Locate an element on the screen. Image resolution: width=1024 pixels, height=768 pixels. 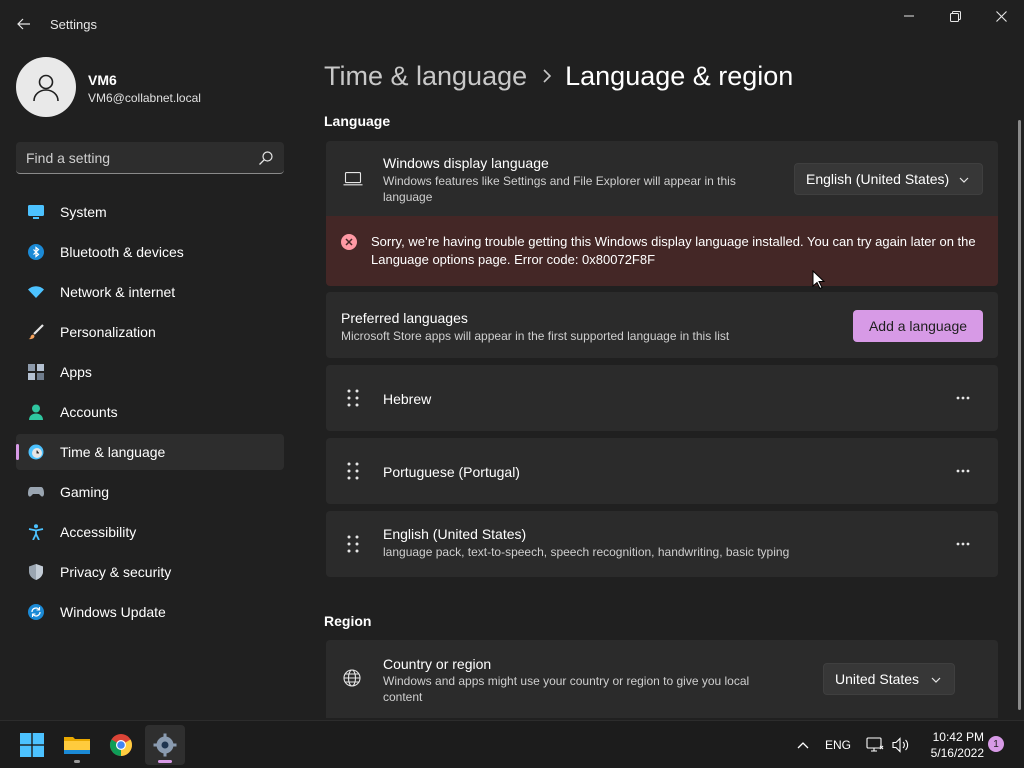
sidebar-item-label: Personalization is located at coordinates (108, 332).